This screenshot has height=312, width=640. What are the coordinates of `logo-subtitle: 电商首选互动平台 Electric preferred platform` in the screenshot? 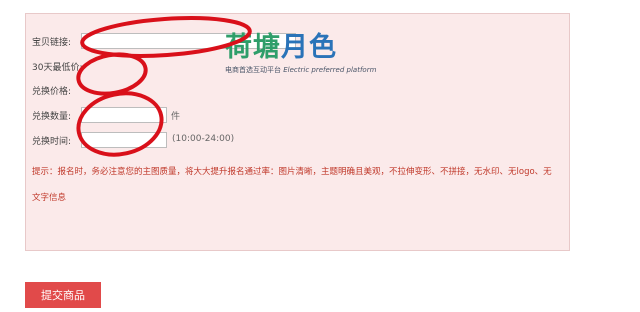 It's located at (300, 70).